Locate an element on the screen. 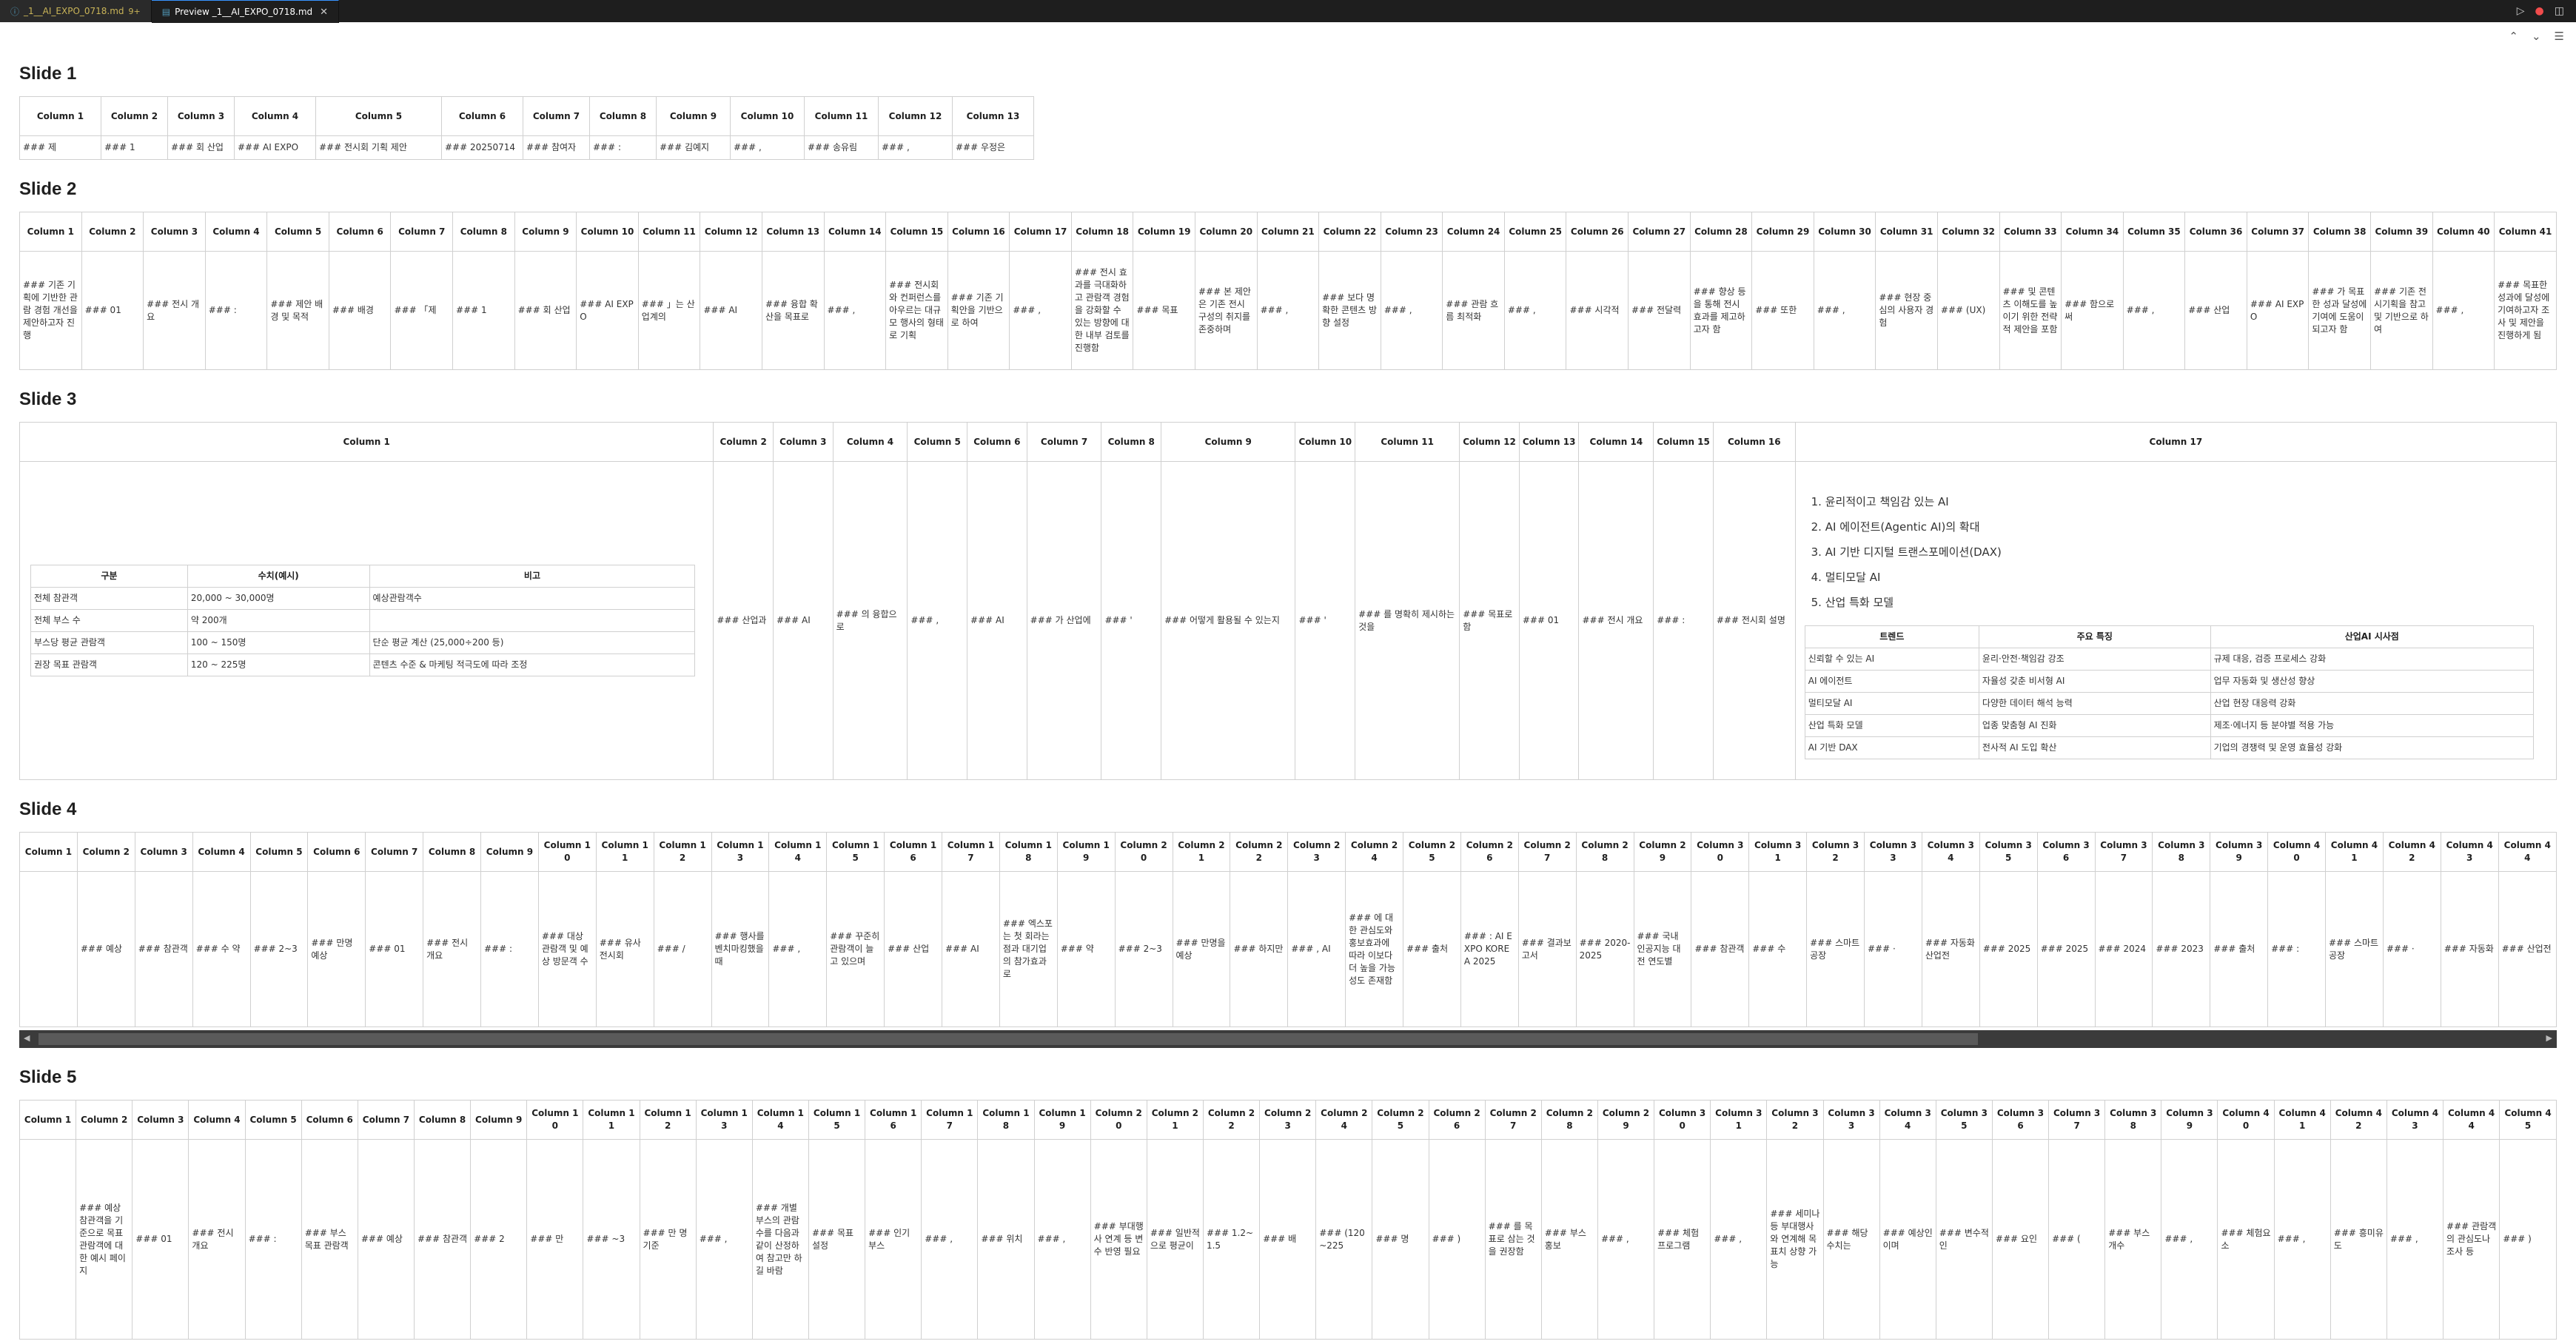  column-header: Column 39 is located at coordinates (2189, 1120).